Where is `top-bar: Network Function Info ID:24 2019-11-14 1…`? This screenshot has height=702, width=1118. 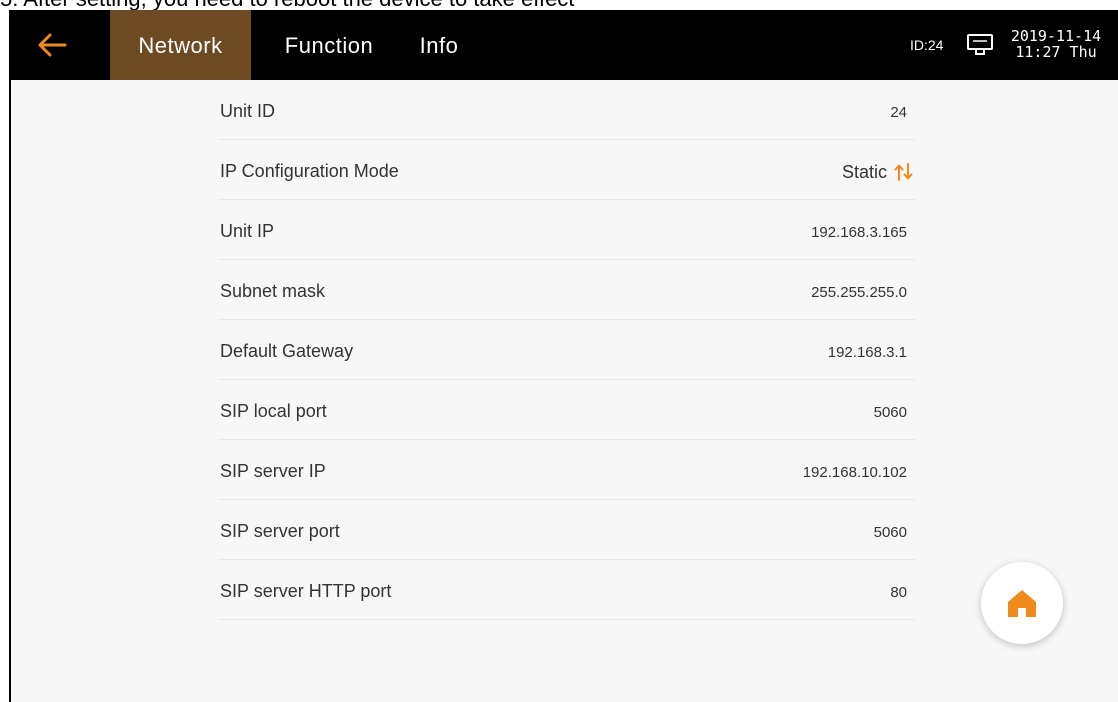
top-bar: Network Function Info ID:24 2019-11-14 1… is located at coordinates (564, 45).